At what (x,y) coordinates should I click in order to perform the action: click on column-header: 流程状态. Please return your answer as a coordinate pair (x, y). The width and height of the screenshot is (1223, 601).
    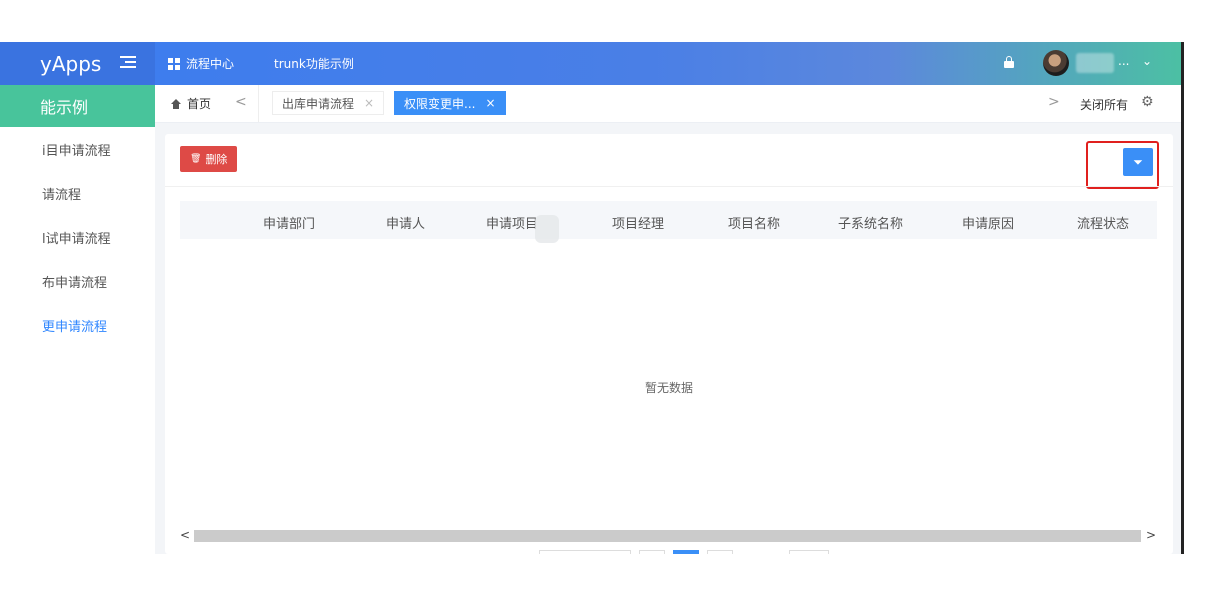
    Looking at the image, I should click on (1103, 222).